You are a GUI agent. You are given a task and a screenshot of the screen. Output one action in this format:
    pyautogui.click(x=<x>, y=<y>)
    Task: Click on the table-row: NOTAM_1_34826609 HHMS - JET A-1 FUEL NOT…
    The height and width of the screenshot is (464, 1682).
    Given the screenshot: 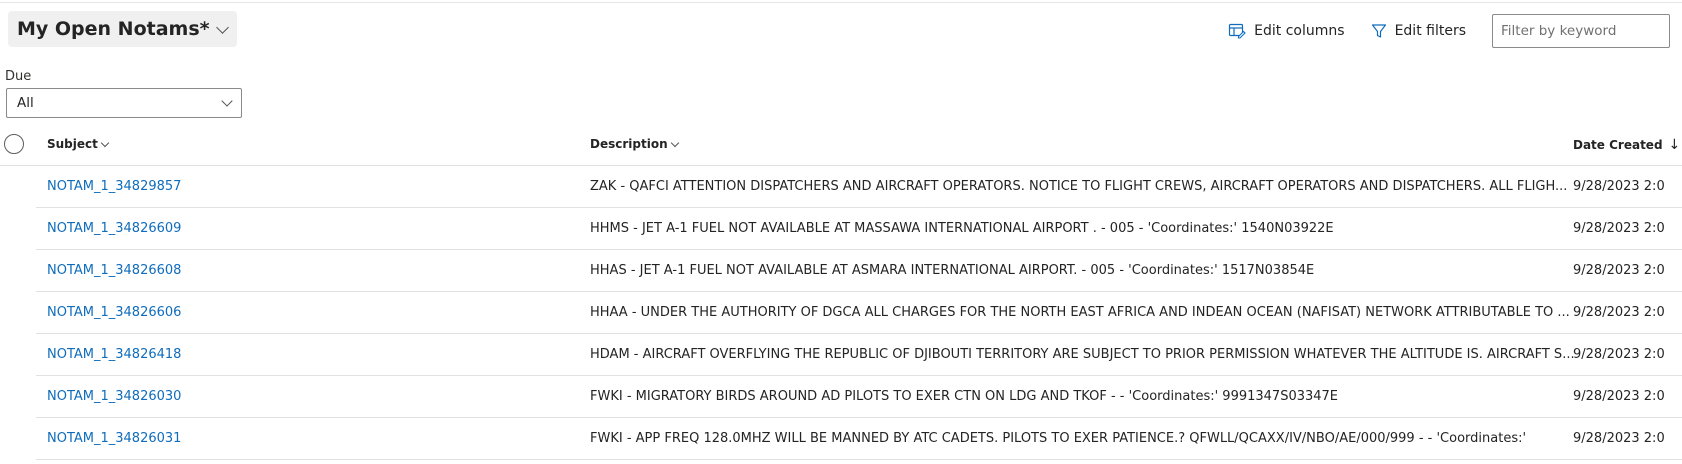 What is the action you would take?
    pyautogui.click(x=859, y=229)
    